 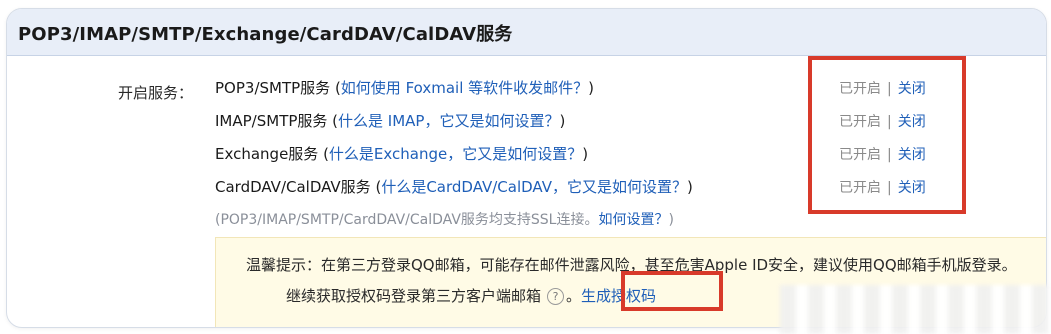 I want to click on service-row-exchange: Exchange服务 (什么是Exchange，它又是如何设置？), so click(x=402, y=154).